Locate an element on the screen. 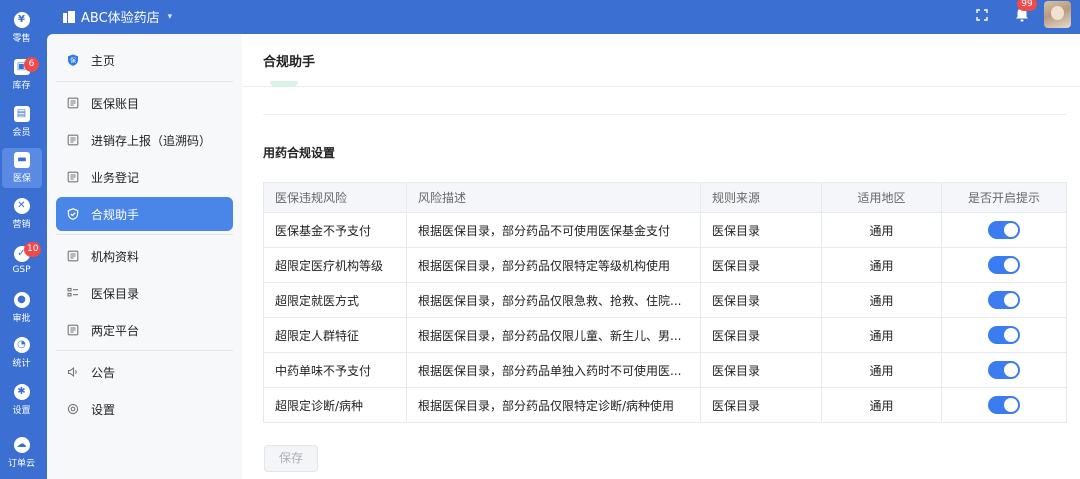  rail-item-5: ✓ GSP 10 is located at coordinates (21, 260).